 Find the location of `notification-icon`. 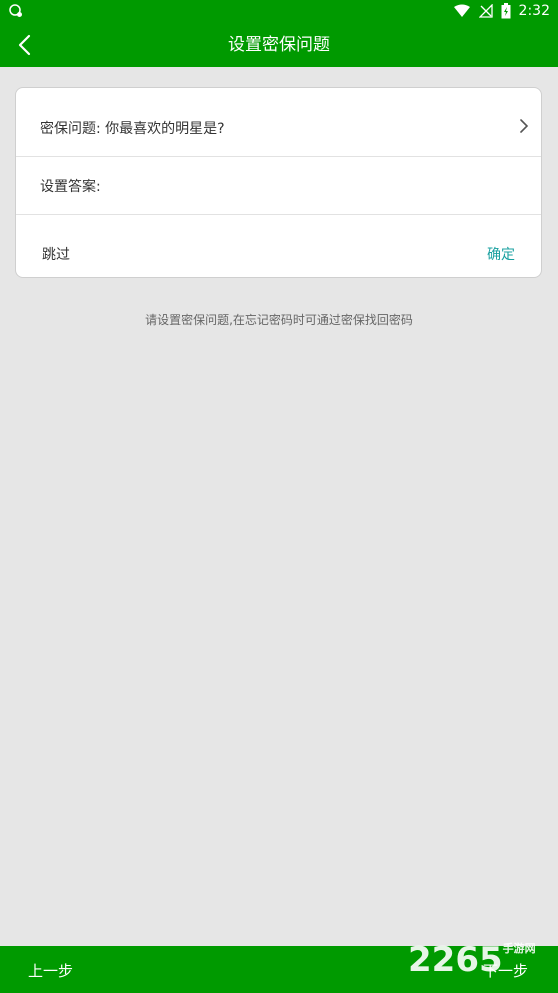

notification-icon is located at coordinates (15, 10).